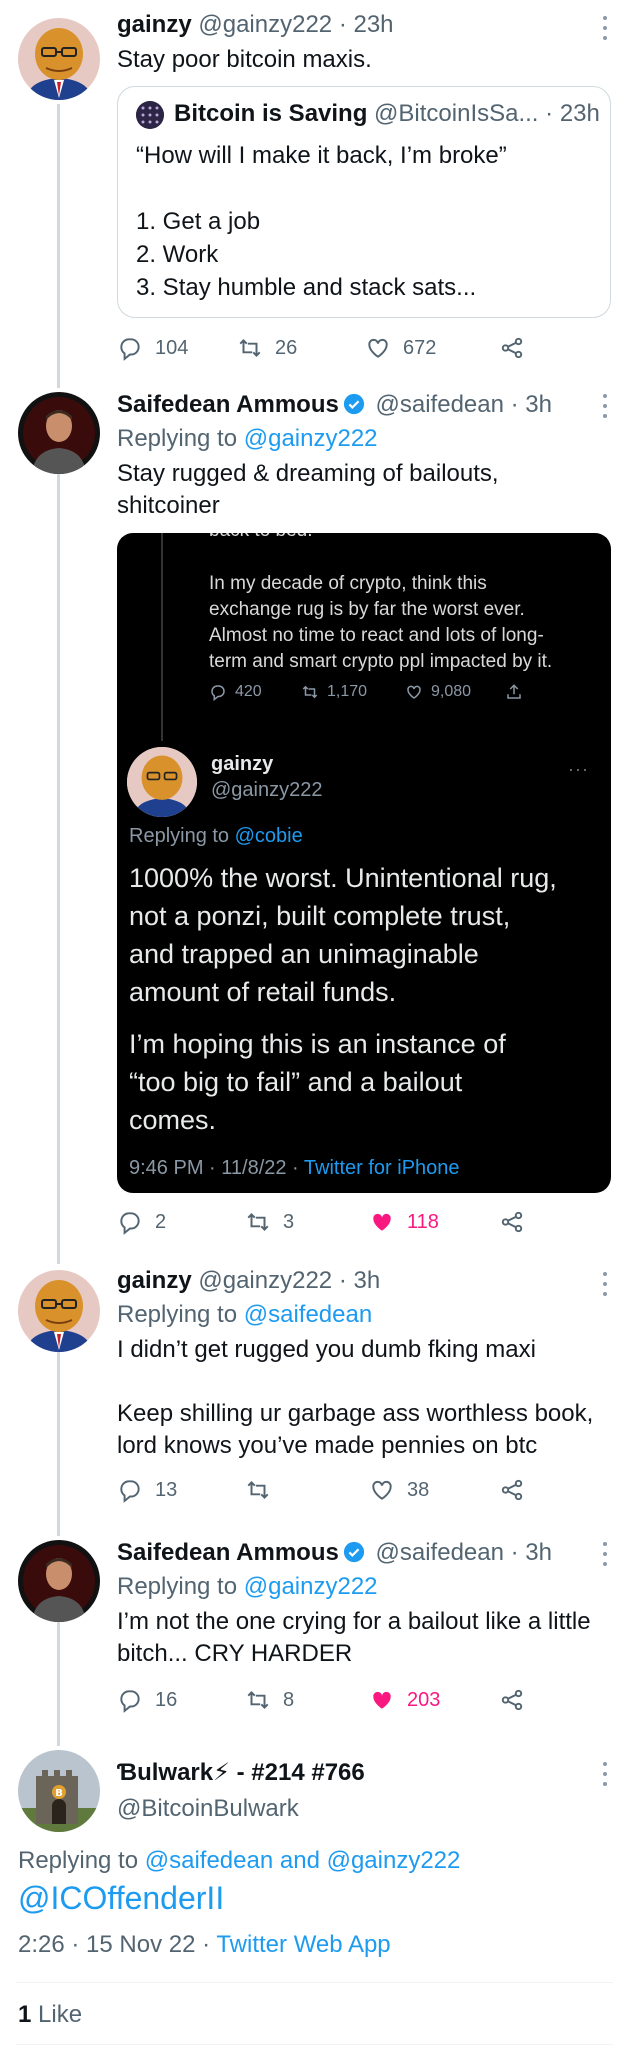 Image resolution: width=629 pixels, height=2048 pixels. Describe the element at coordinates (162, 637) in the screenshot. I see `embed-thread-line` at that location.